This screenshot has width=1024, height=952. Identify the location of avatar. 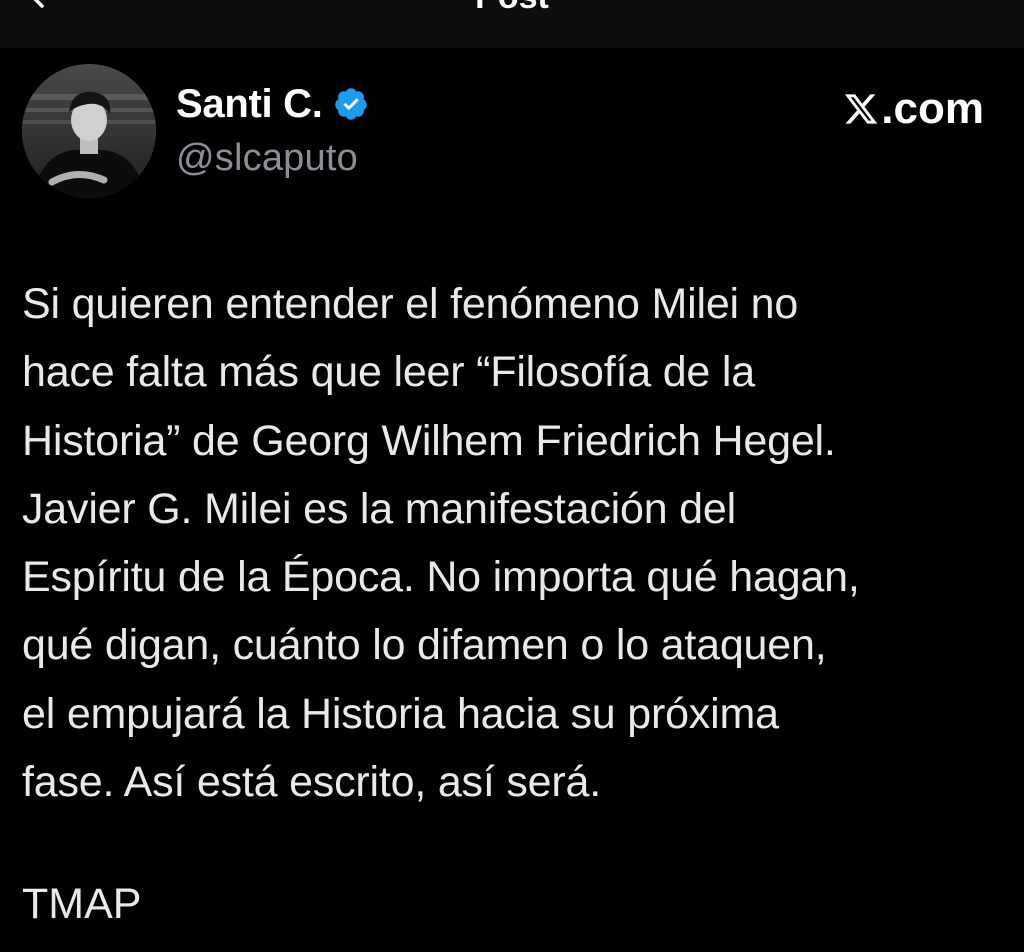
(89, 131).